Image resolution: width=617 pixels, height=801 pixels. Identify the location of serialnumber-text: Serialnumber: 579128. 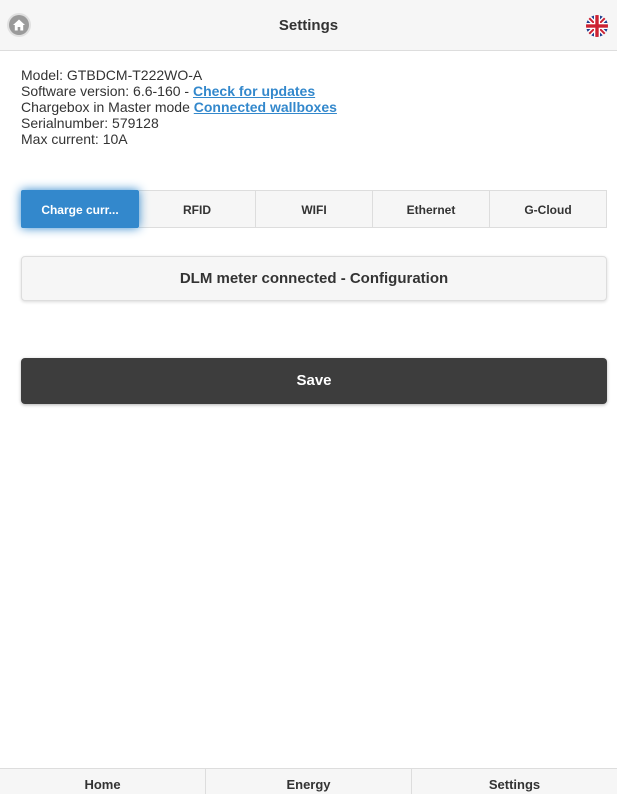
(90, 123).